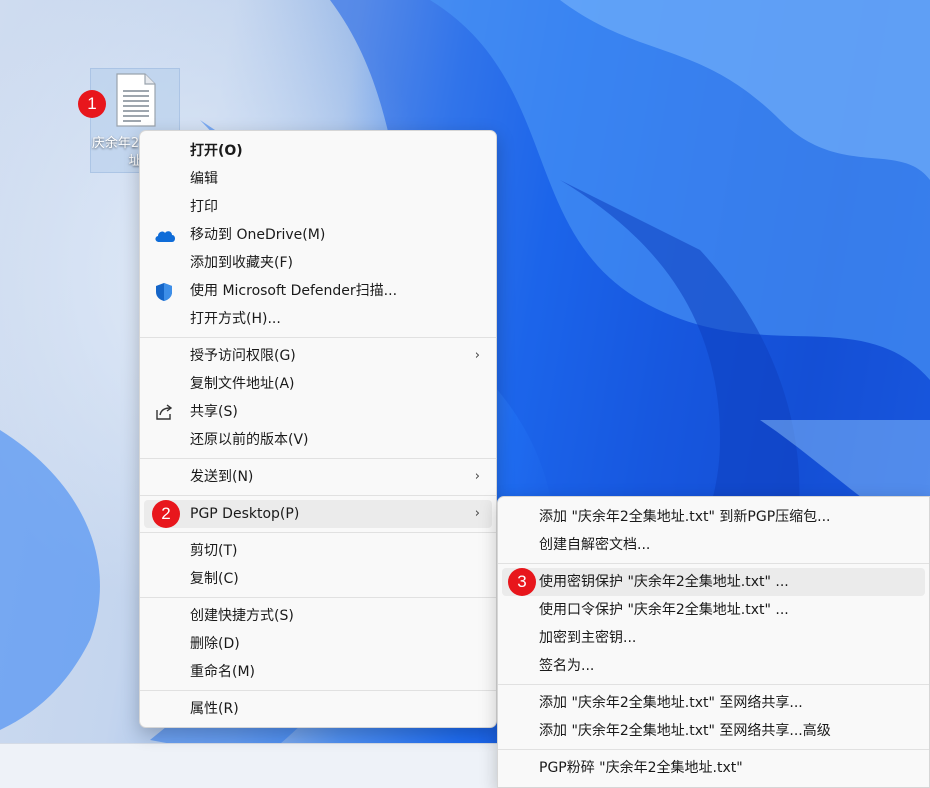  What do you see at coordinates (318, 356) in the screenshot?
I see `menu-item-grant-access: 授予访问权限(G) ›` at bounding box center [318, 356].